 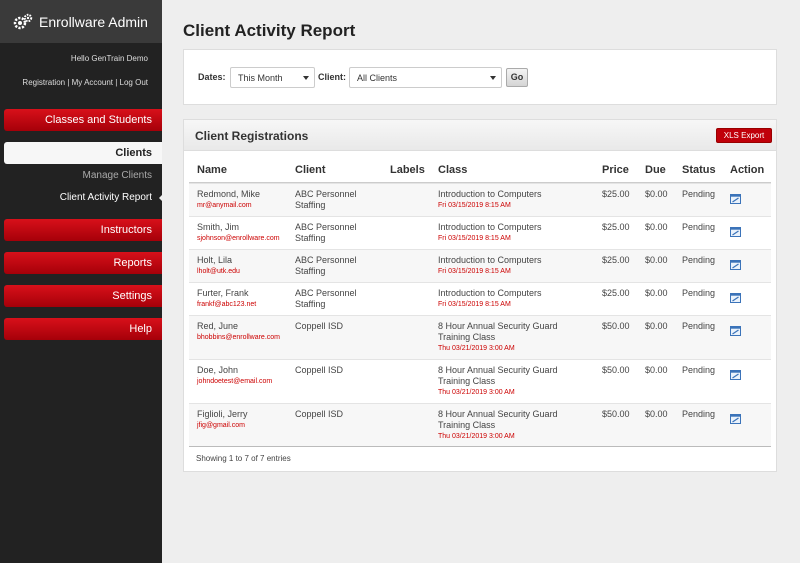 What do you see at coordinates (81, 176) in the screenshot?
I see `nav-manage-clients: Manage Clients` at bounding box center [81, 176].